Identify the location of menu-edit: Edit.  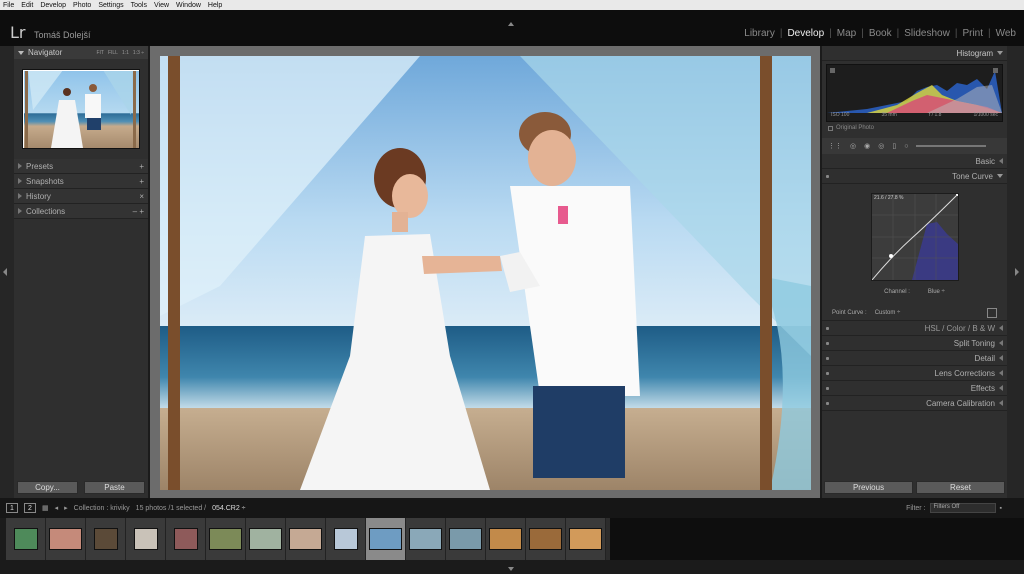
(27, 5).